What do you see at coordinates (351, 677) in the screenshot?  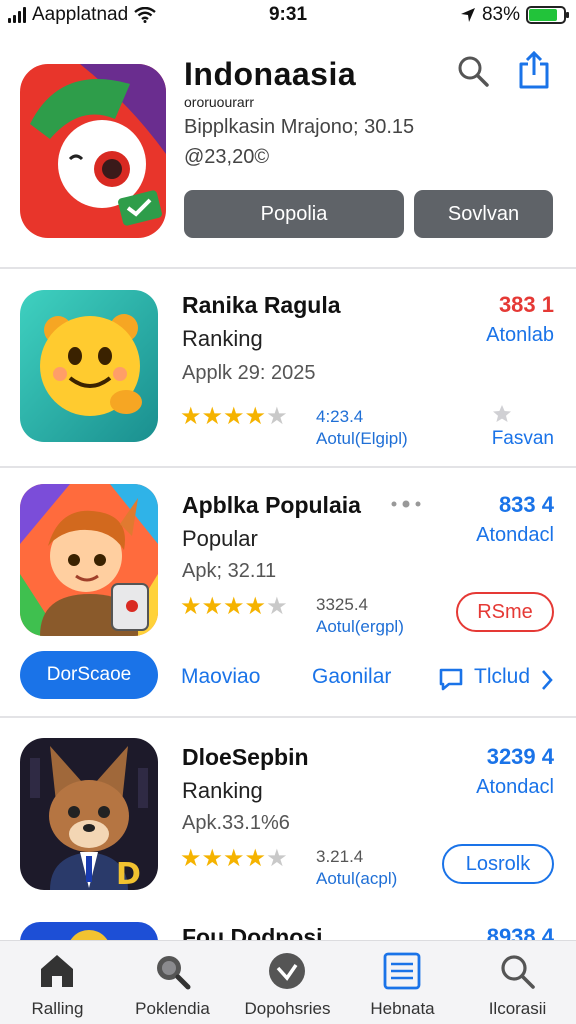 I see `similar-link: Gaonilar` at bounding box center [351, 677].